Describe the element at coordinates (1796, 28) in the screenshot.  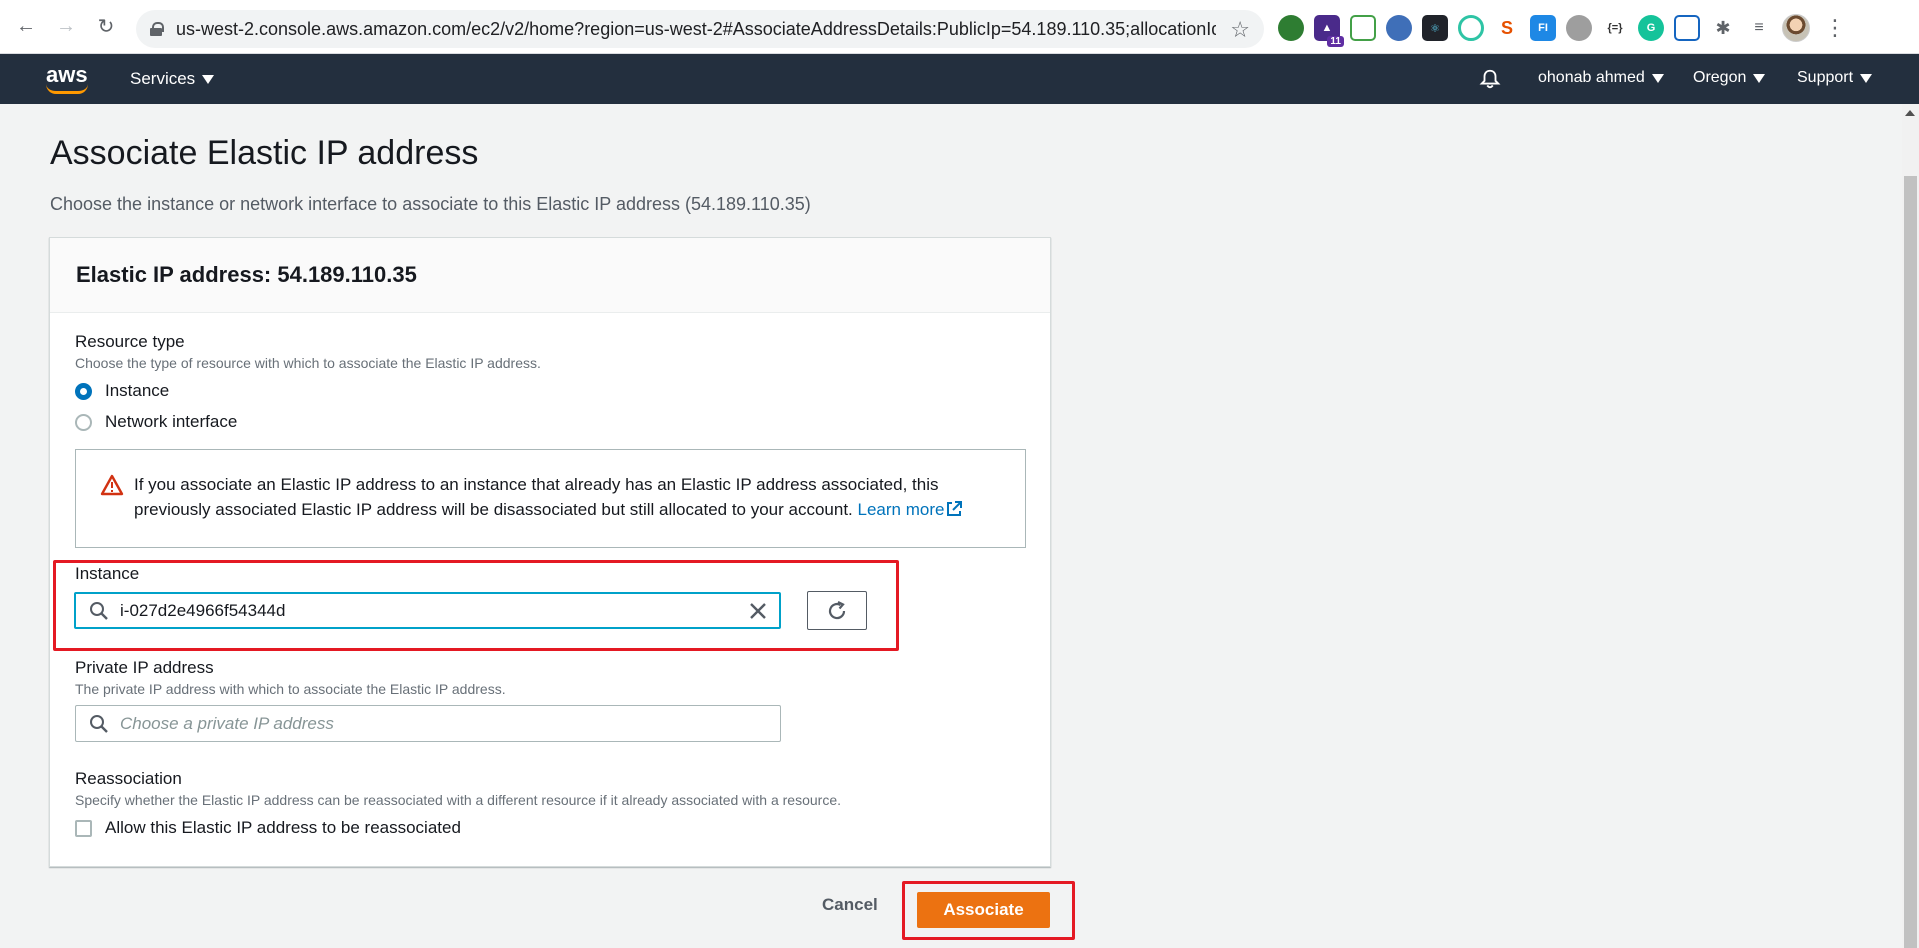
I see `profile-avatar` at that location.